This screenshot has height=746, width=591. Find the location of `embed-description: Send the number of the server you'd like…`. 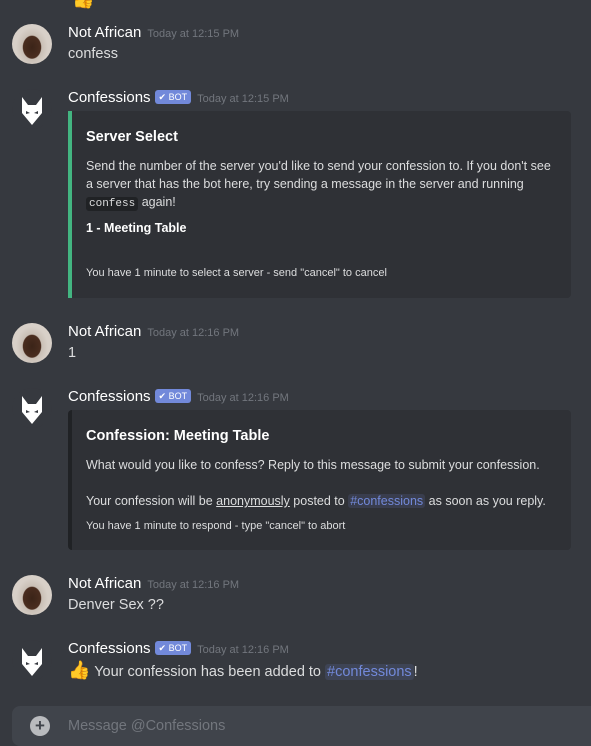

embed-description: Send the number of the server you'd like… is located at coordinates (318, 185).